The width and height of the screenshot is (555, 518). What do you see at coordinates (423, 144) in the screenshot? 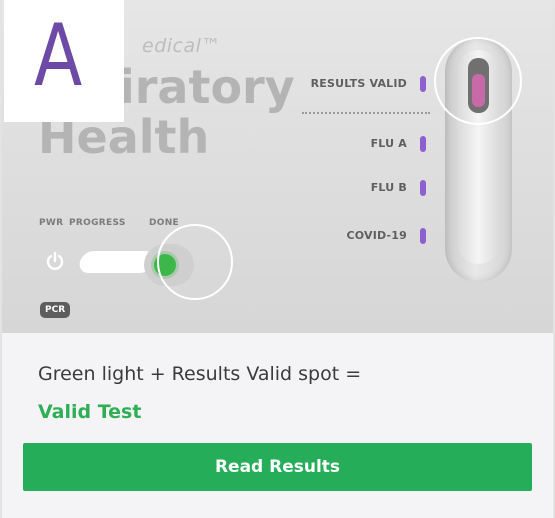
I see `result-indicator-flu-a` at bounding box center [423, 144].